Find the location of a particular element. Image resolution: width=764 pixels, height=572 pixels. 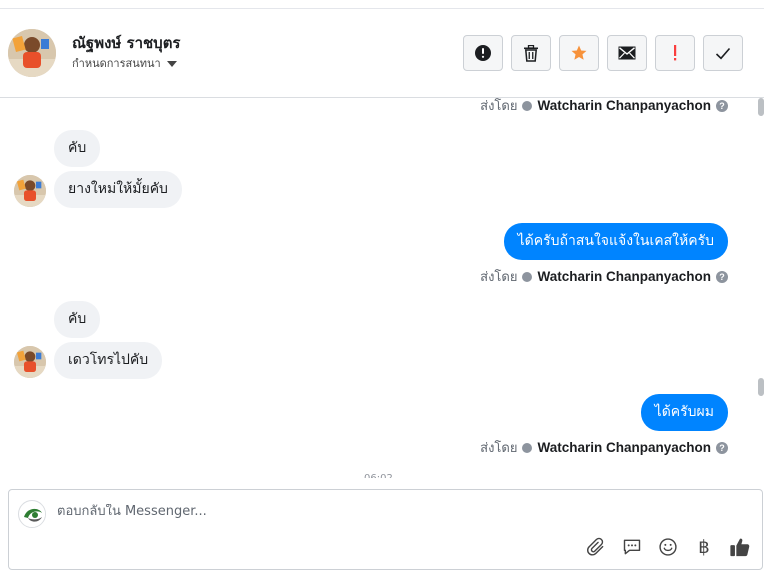

saved-replies-button is located at coordinates (632, 547).